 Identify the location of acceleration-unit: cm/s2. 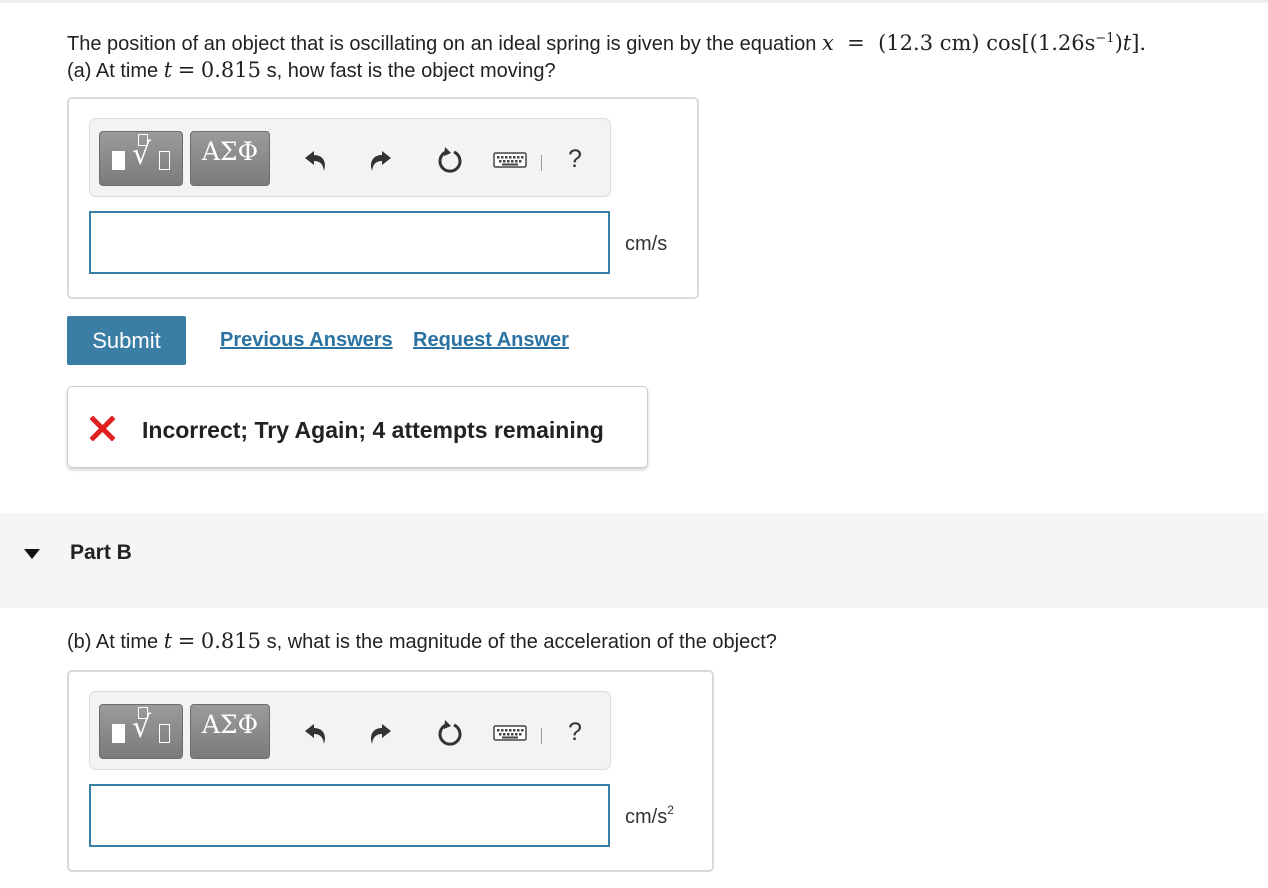
(649, 815).